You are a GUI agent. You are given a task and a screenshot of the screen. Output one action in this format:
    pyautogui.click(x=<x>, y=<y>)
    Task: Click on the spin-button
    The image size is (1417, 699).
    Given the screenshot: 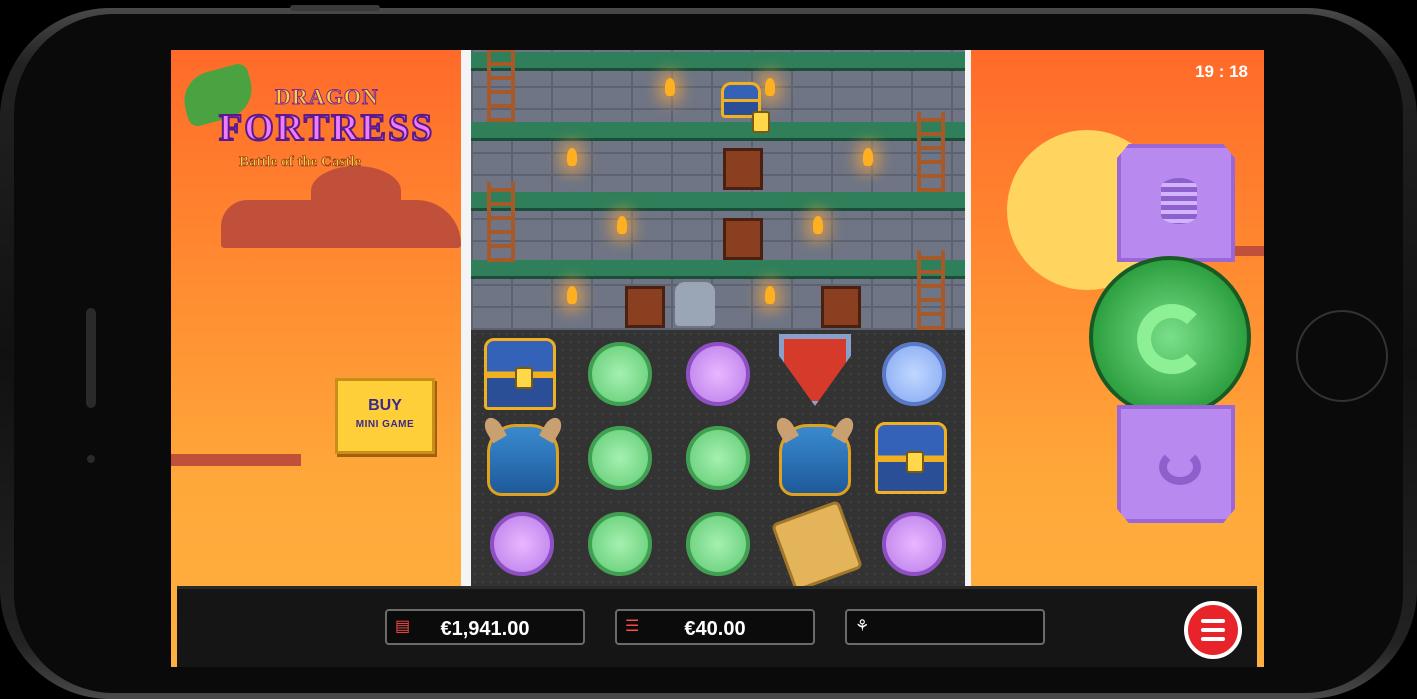 What is the action you would take?
    pyautogui.click(x=1170, y=337)
    